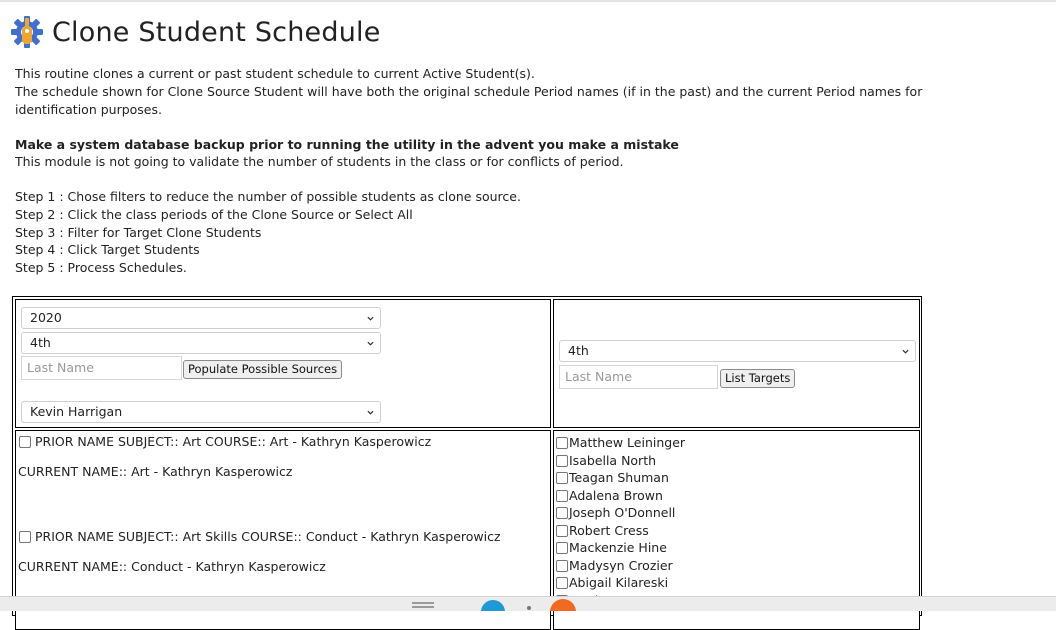 Image resolution: width=1056 pixels, height=630 pixels. I want to click on page-header: Clone Student Schedule, so click(195, 32).